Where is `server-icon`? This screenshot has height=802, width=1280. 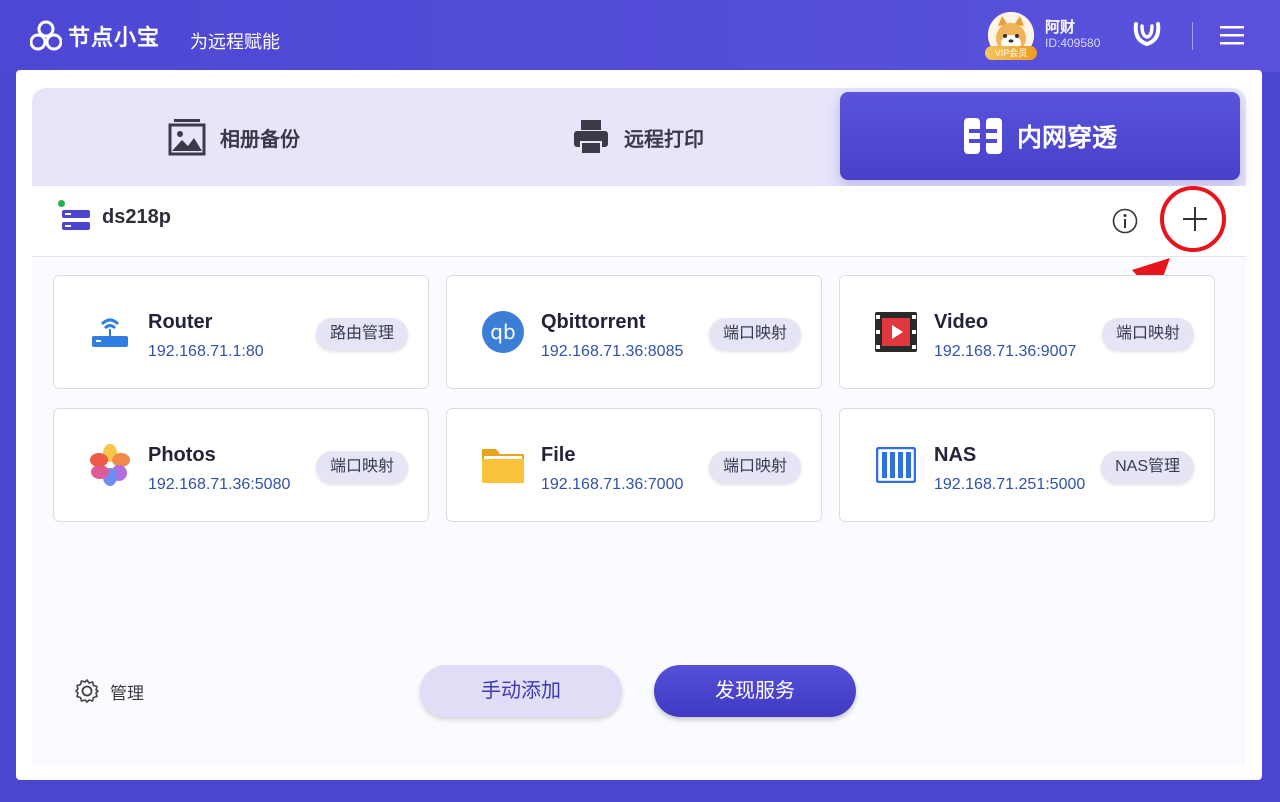
server-icon is located at coordinates (76, 222).